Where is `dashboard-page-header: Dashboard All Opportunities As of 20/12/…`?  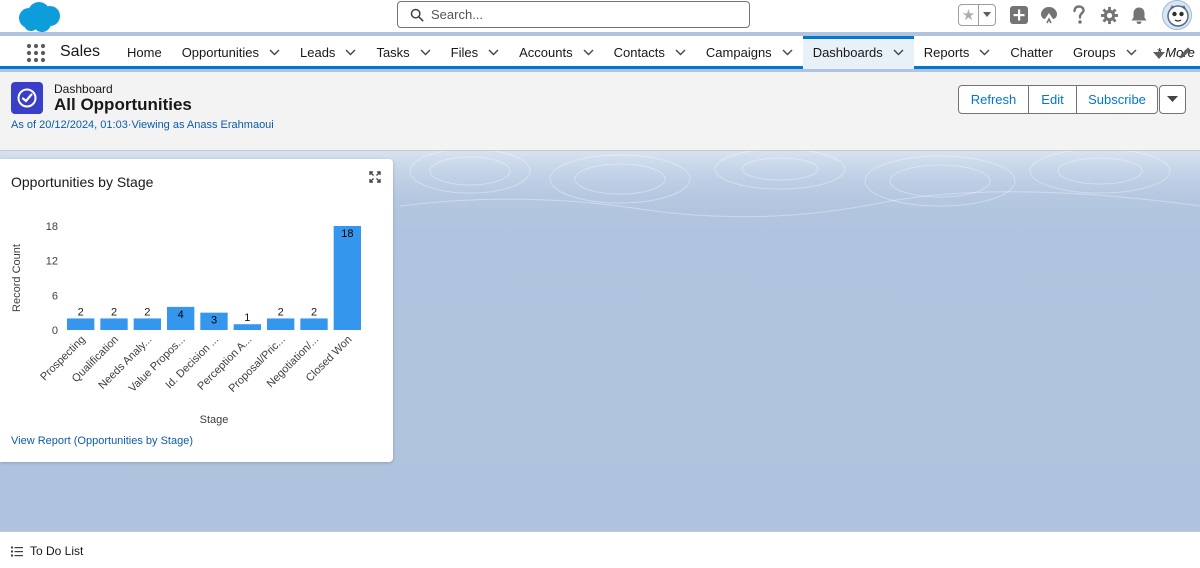
dashboard-page-header: Dashboard All Opportunities As of 20/12/… is located at coordinates (600, 111).